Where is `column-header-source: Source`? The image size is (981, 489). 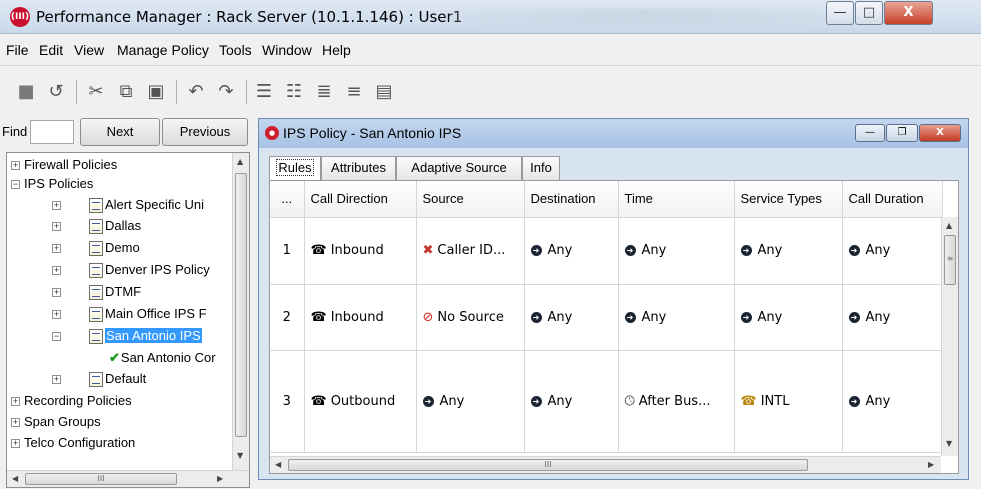 column-header-source: Source is located at coordinates (470, 199).